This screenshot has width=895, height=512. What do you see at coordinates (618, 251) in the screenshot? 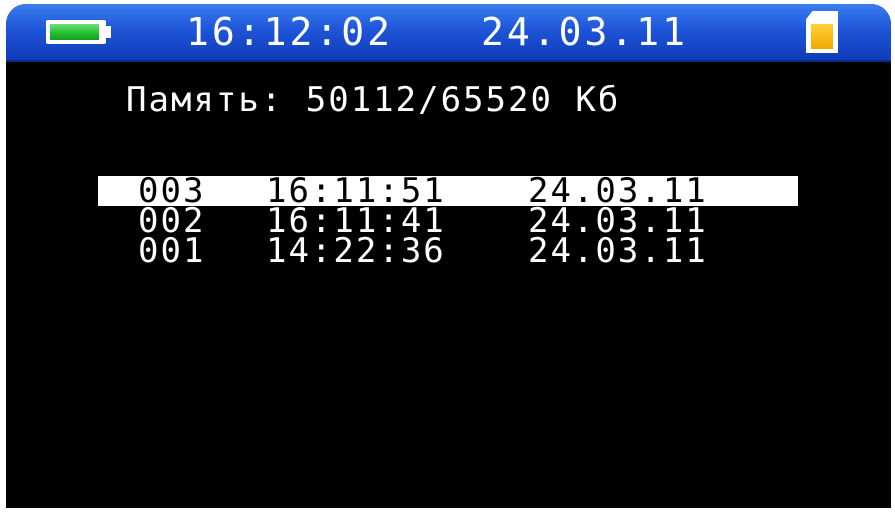
I see `record-date: 24.03.11` at bounding box center [618, 251].